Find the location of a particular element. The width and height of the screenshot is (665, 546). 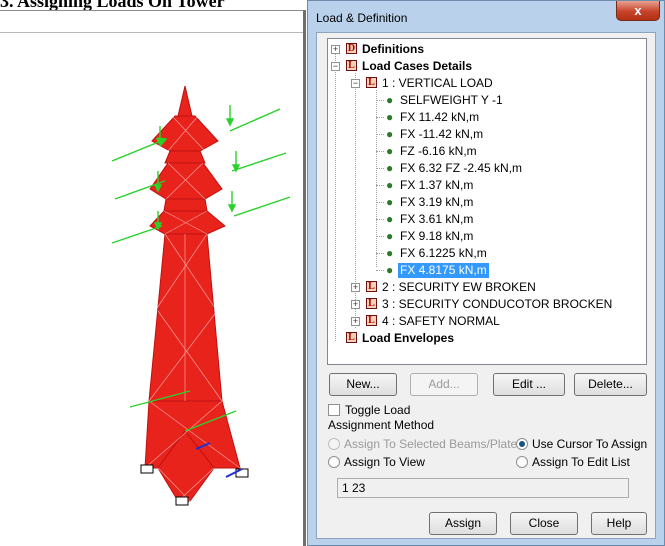

toggle-load-label: Toggle Load is located at coordinates (378, 410).